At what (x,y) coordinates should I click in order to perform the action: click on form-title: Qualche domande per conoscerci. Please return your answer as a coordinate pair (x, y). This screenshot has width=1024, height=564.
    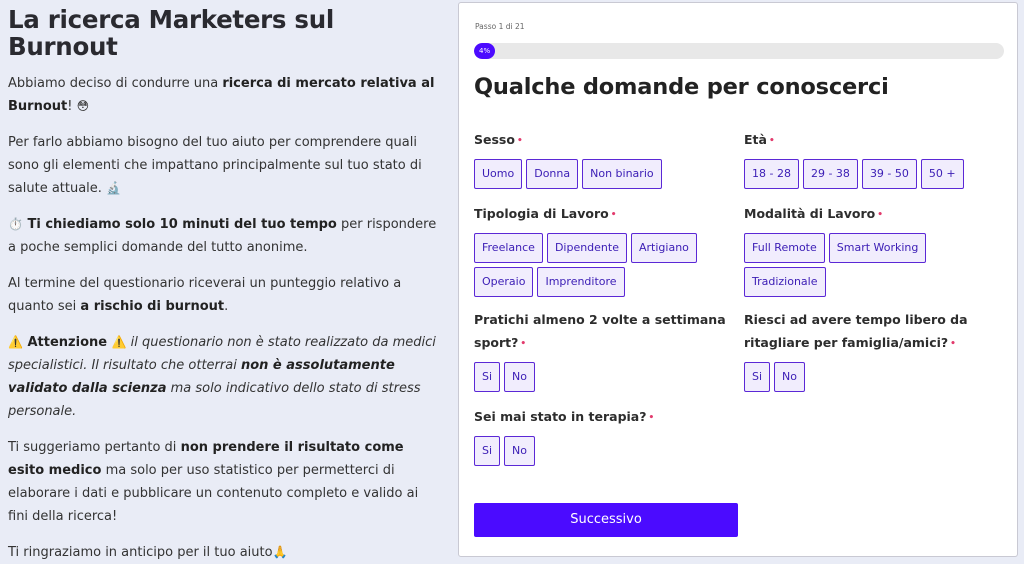
    Looking at the image, I should click on (681, 87).